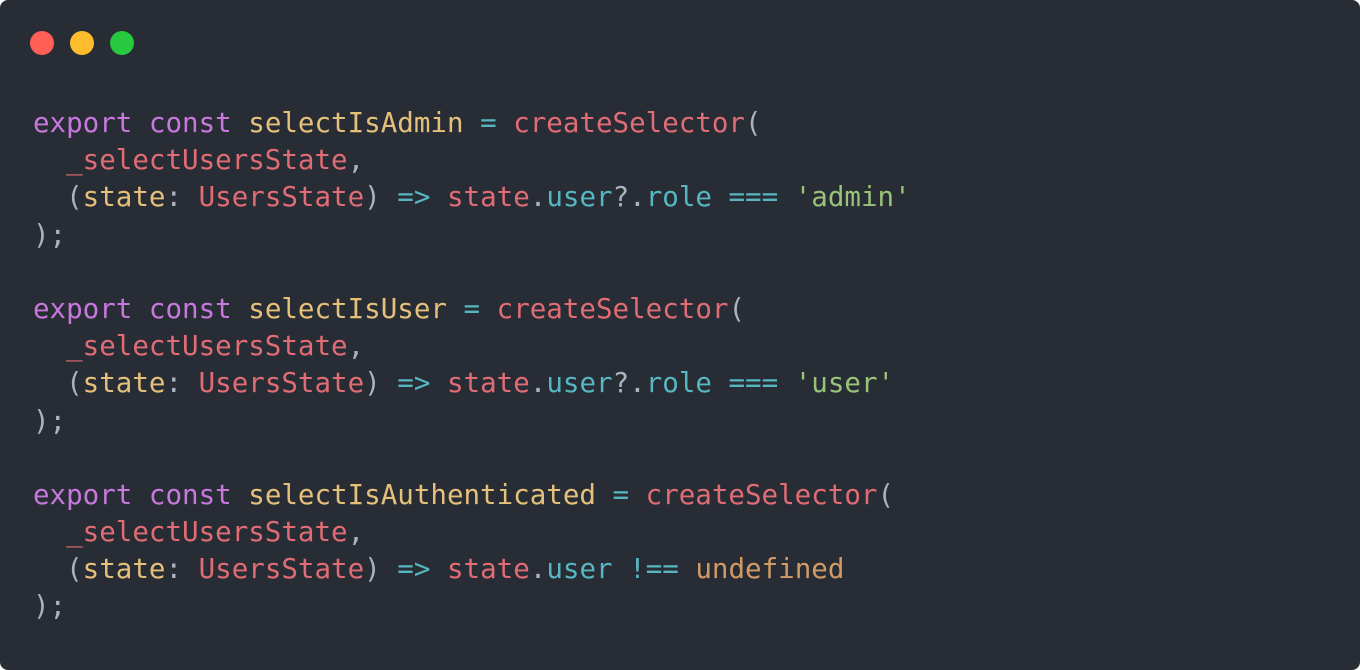 This screenshot has width=1360, height=670. I want to click on code-token: selectIsAdmin, so click(356, 123).